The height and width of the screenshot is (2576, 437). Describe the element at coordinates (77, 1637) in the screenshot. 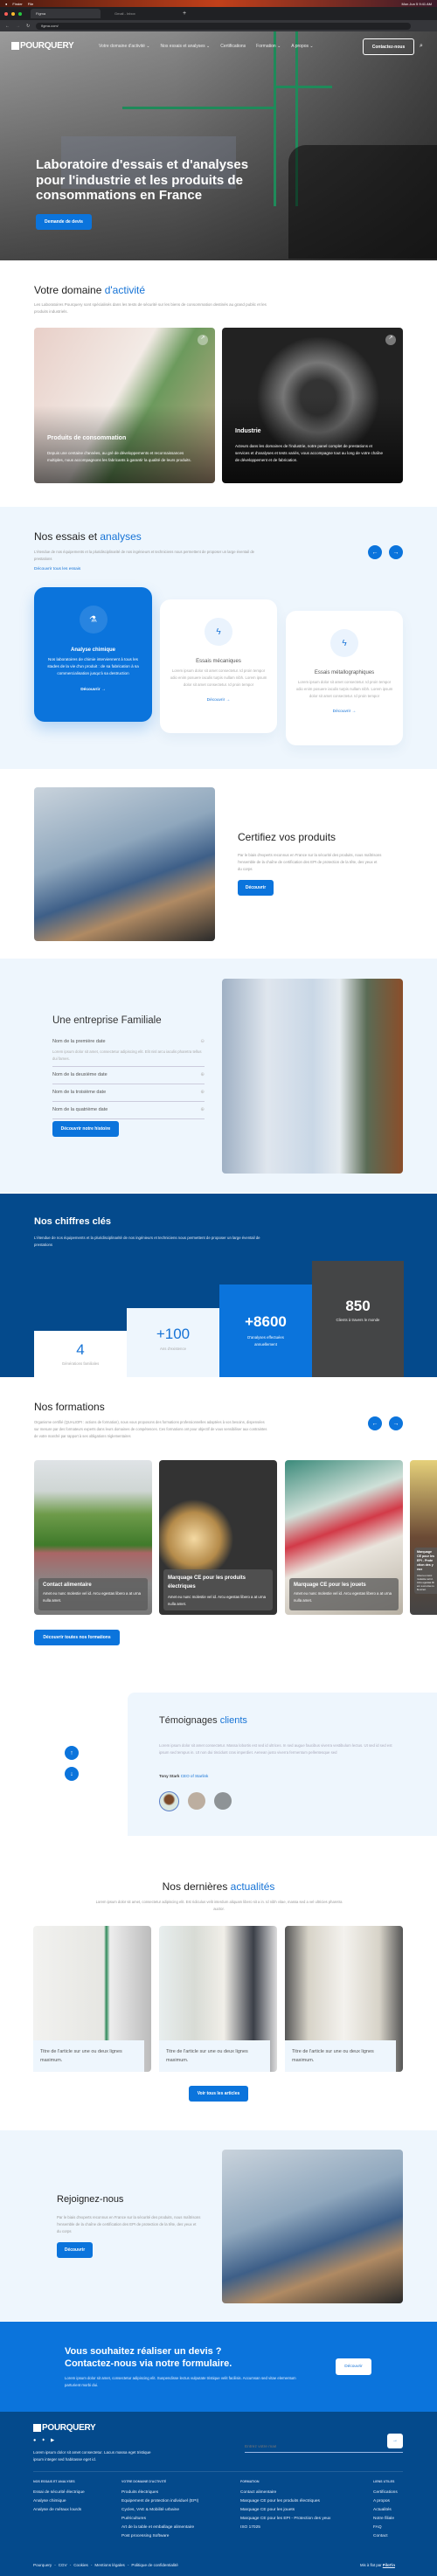

I see `all-formations-button: Découvrir toutes nos formations` at that location.